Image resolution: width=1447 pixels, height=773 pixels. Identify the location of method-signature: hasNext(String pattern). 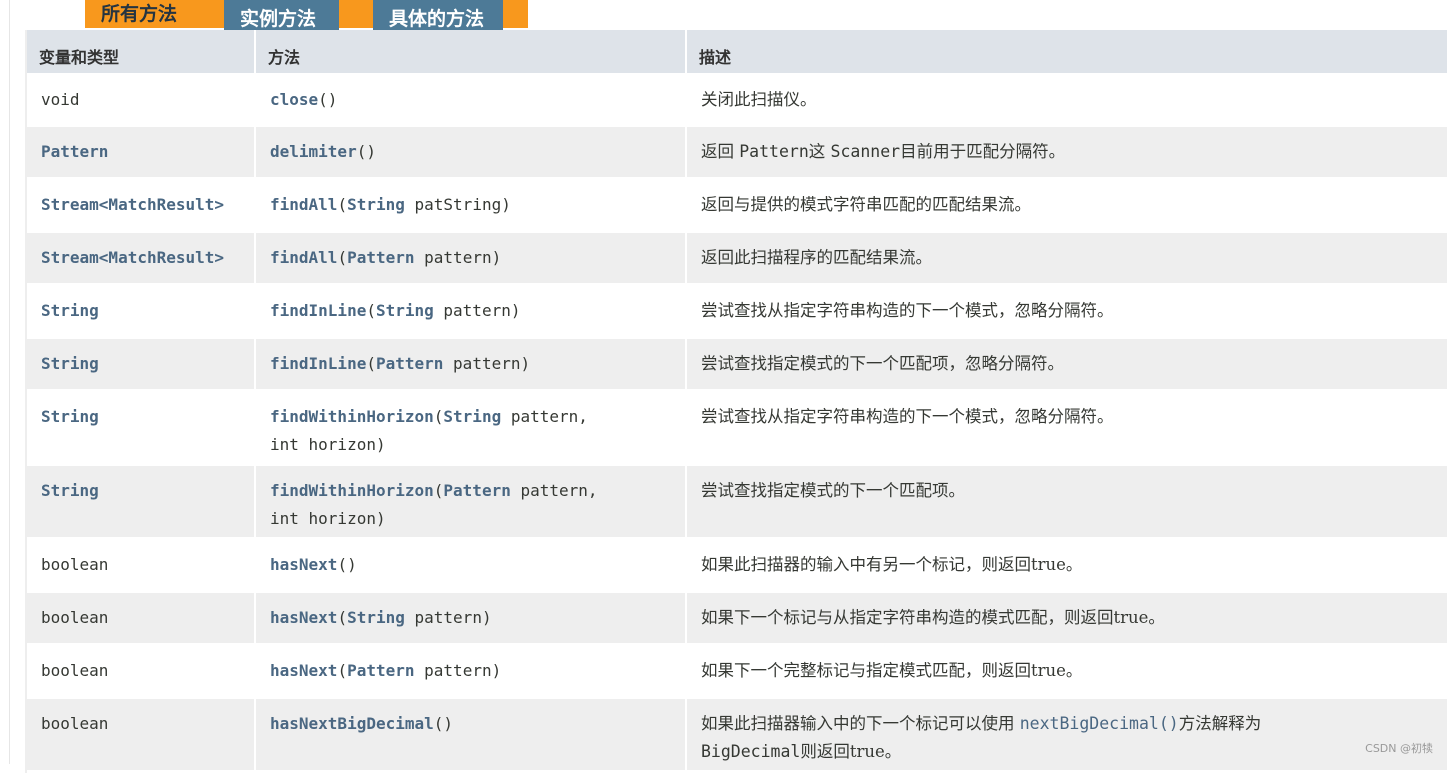
(471, 619).